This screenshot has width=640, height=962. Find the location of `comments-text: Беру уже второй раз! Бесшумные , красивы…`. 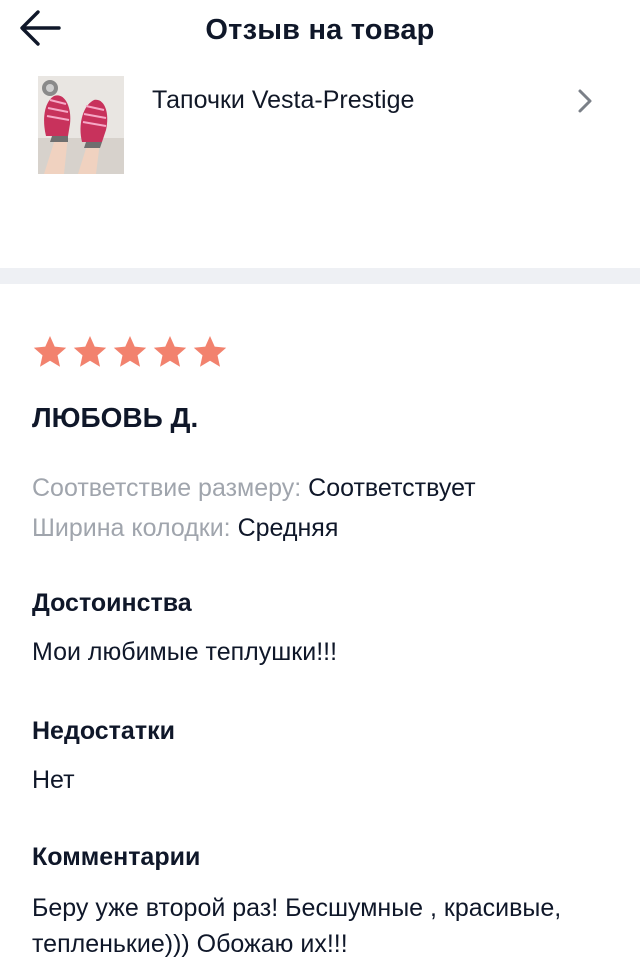

comments-text: Беру уже второй раз! Бесшумные , красивы… is located at coordinates (297, 926).